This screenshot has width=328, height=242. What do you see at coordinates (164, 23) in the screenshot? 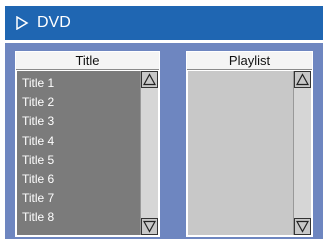
I see `title-bar: DVD` at bounding box center [164, 23].